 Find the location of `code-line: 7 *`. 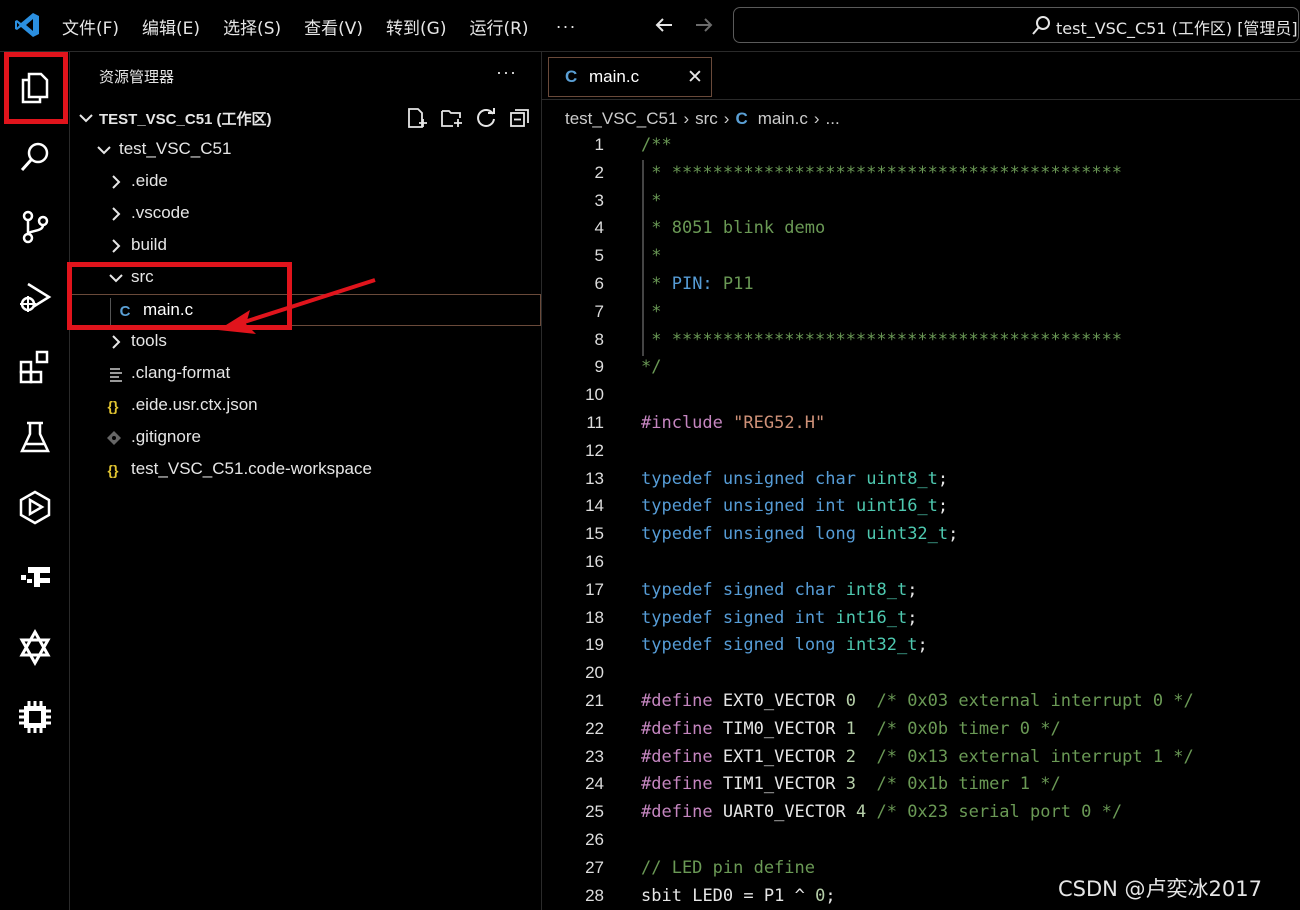

code-line: 7 * is located at coordinates (921, 313).